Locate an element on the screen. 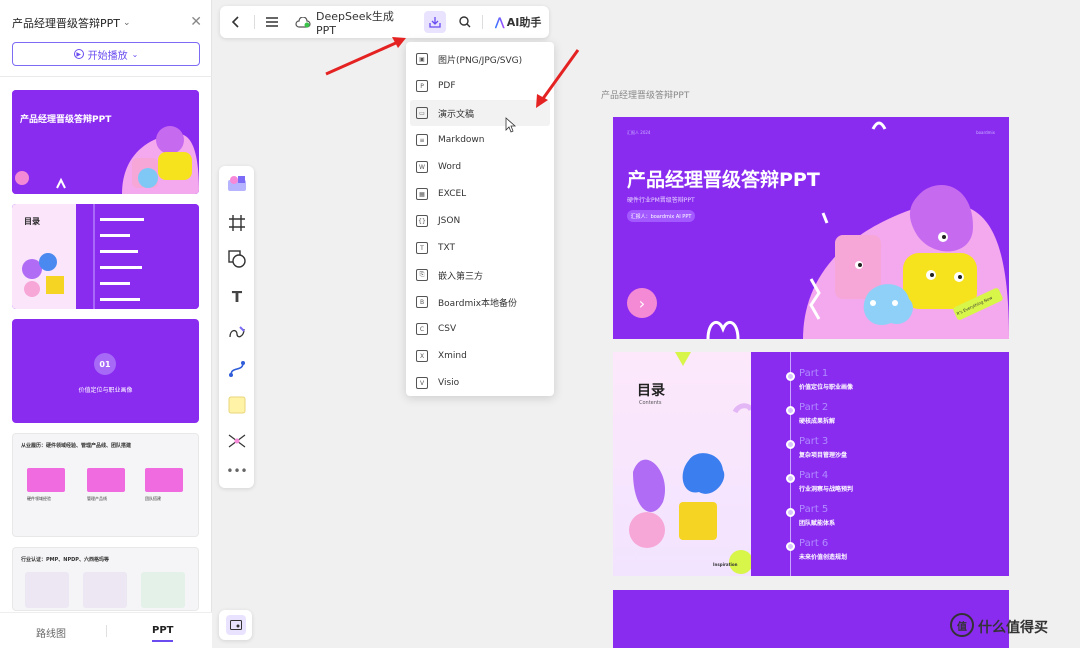  thumb1-title: 产品经理晋级答辩PPT is located at coordinates (66, 120).